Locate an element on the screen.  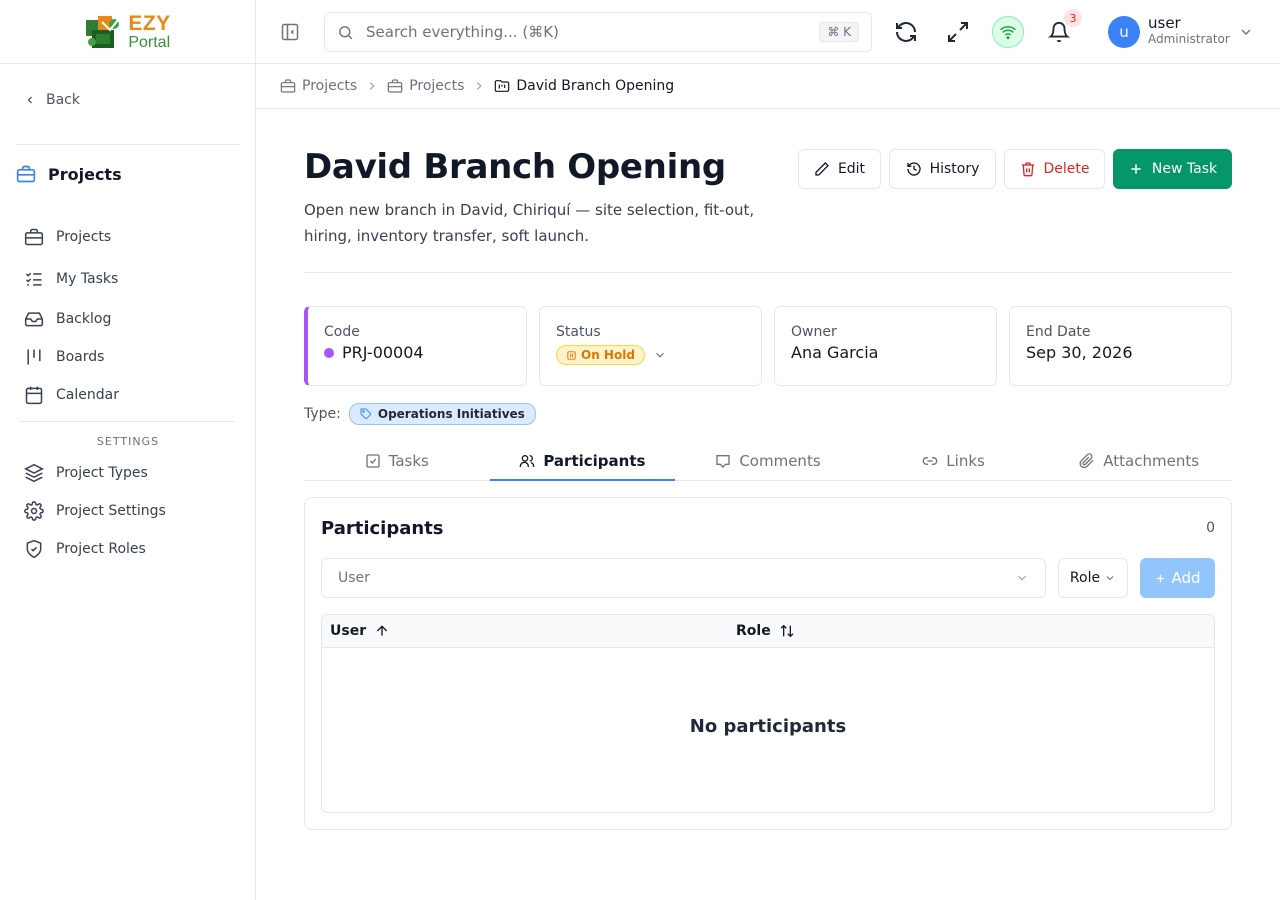
status-dropdown: On Hold is located at coordinates (650, 355).